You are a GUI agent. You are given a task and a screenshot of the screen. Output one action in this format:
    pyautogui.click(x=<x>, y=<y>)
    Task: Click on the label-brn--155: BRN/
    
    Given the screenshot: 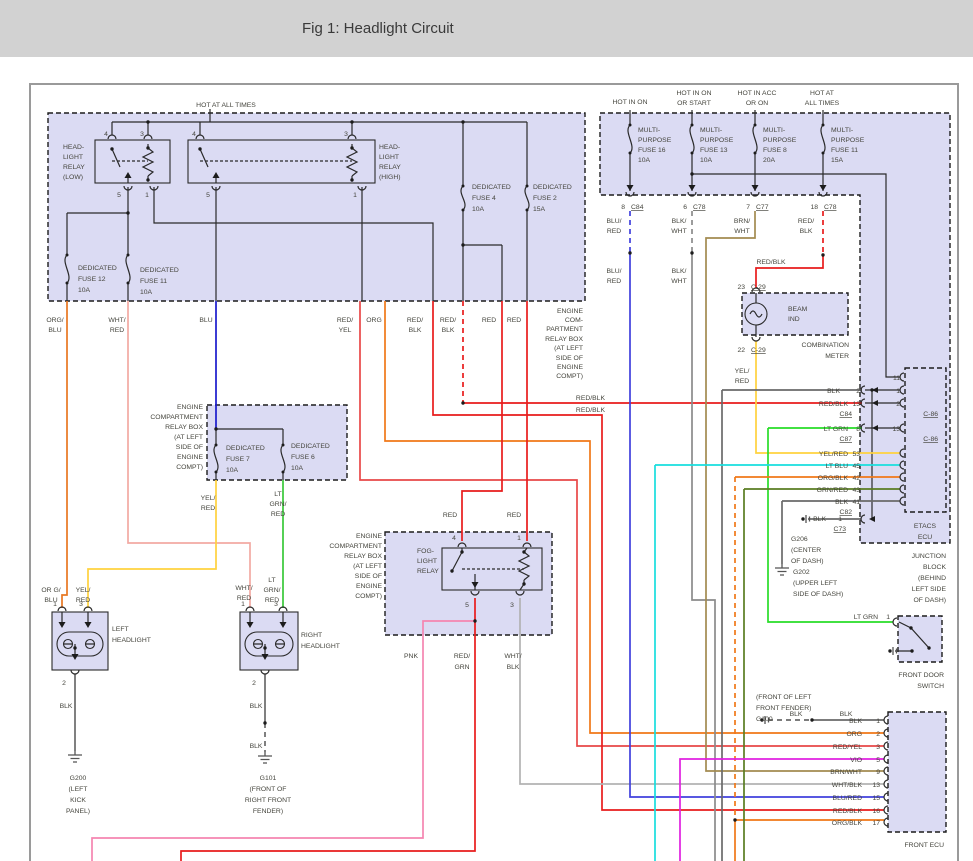 What is the action you would take?
    pyautogui.click(x=742, y=221)
    